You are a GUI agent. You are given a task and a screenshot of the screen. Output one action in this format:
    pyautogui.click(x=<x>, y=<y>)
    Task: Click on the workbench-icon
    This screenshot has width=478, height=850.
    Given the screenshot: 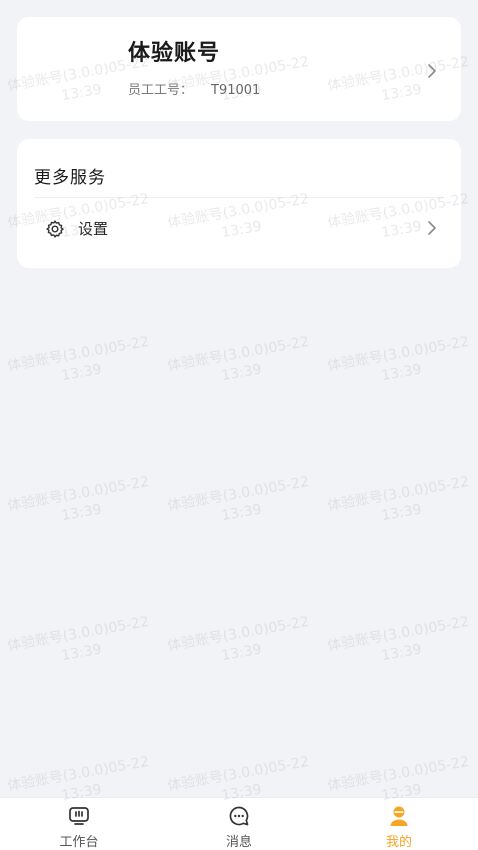 What is the action you would take?
    pyautogui.click(x=79, y=816)
    